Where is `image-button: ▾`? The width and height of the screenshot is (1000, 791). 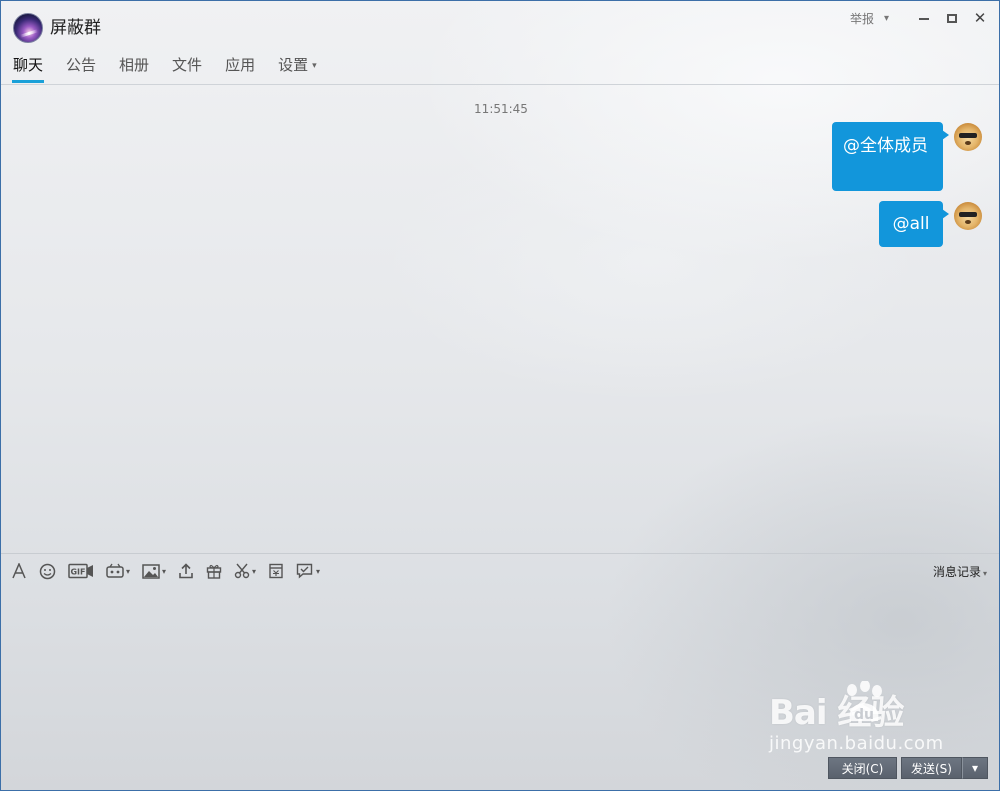 image-button: ▾ is located at coordinates (154, 571).